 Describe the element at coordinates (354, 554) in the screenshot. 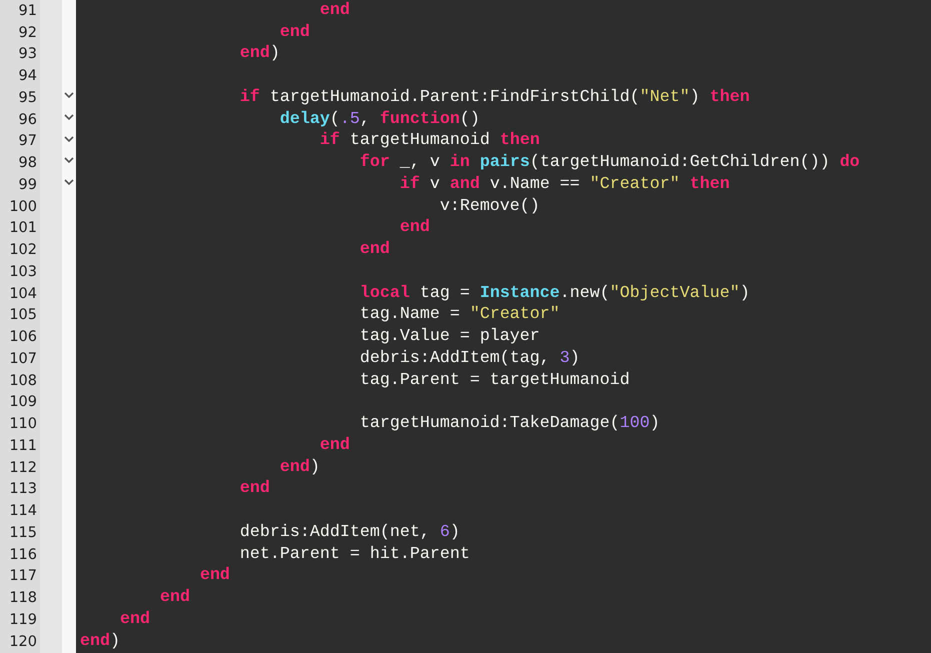

I see `code-line: net.Parent = hit.Parent` at that location.